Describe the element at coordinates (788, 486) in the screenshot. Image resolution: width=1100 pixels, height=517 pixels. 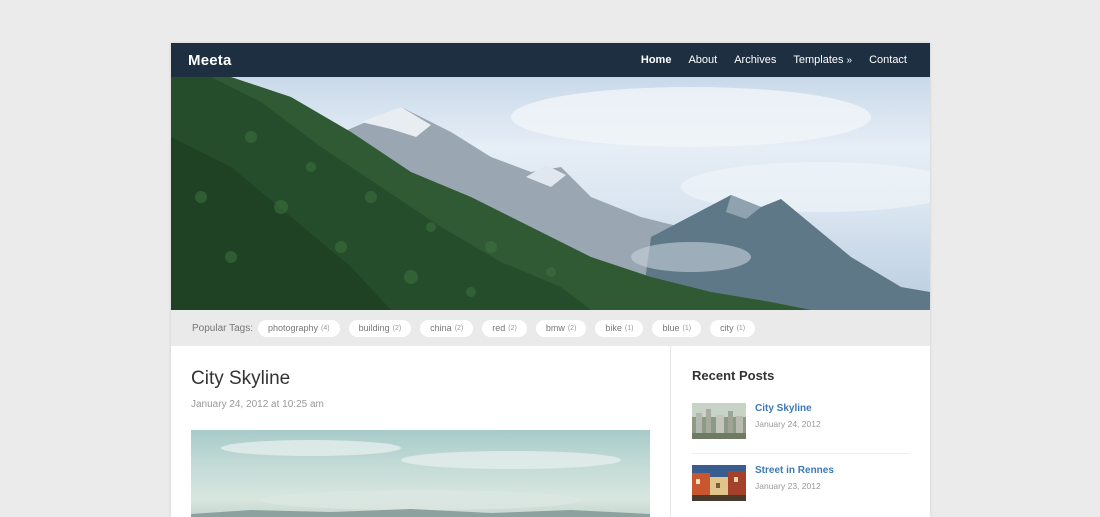
I see `recent-post-date: January 23, 2012` at that location.